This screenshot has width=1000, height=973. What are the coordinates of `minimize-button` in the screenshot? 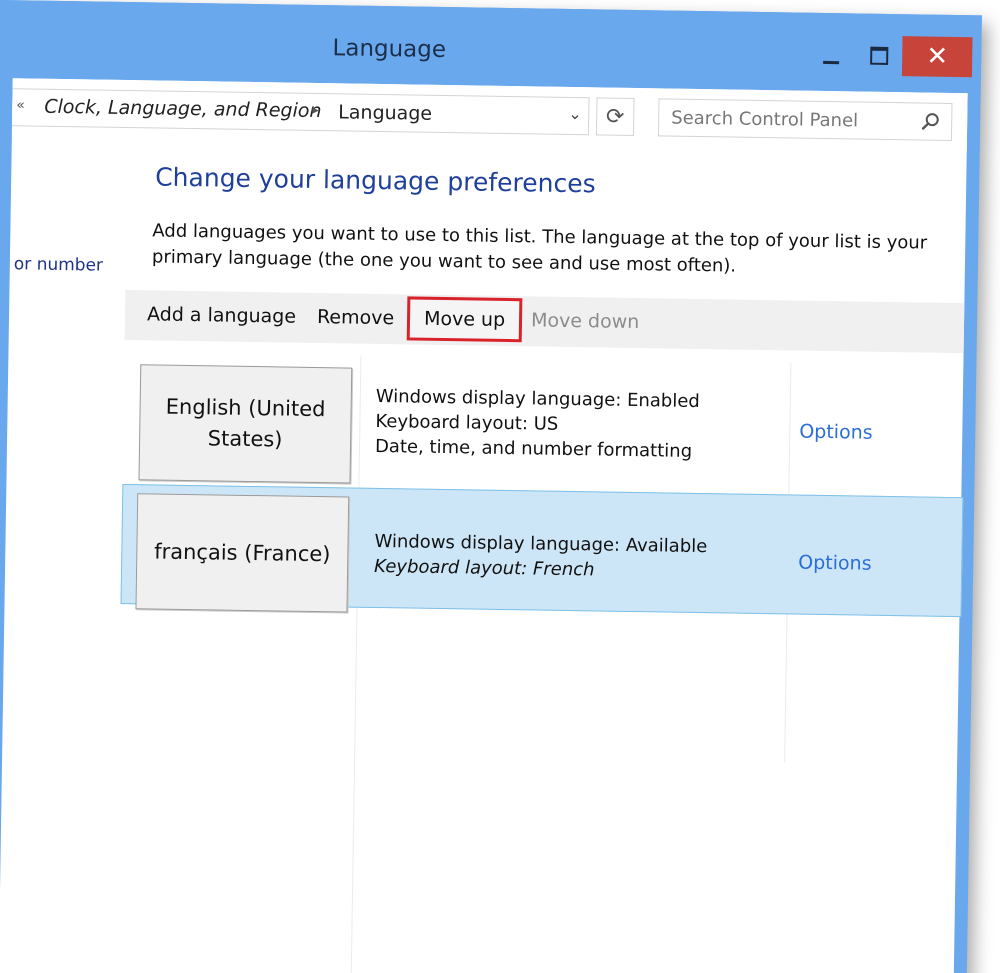 It's located at (831, 55).